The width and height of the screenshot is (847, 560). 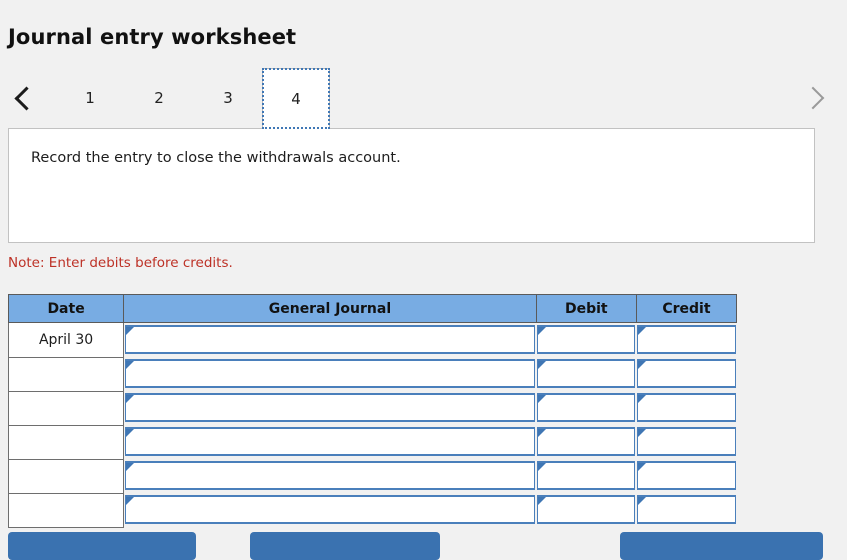 I want to click on worksheet-tab-1: 1, so click(x=90, y=98).